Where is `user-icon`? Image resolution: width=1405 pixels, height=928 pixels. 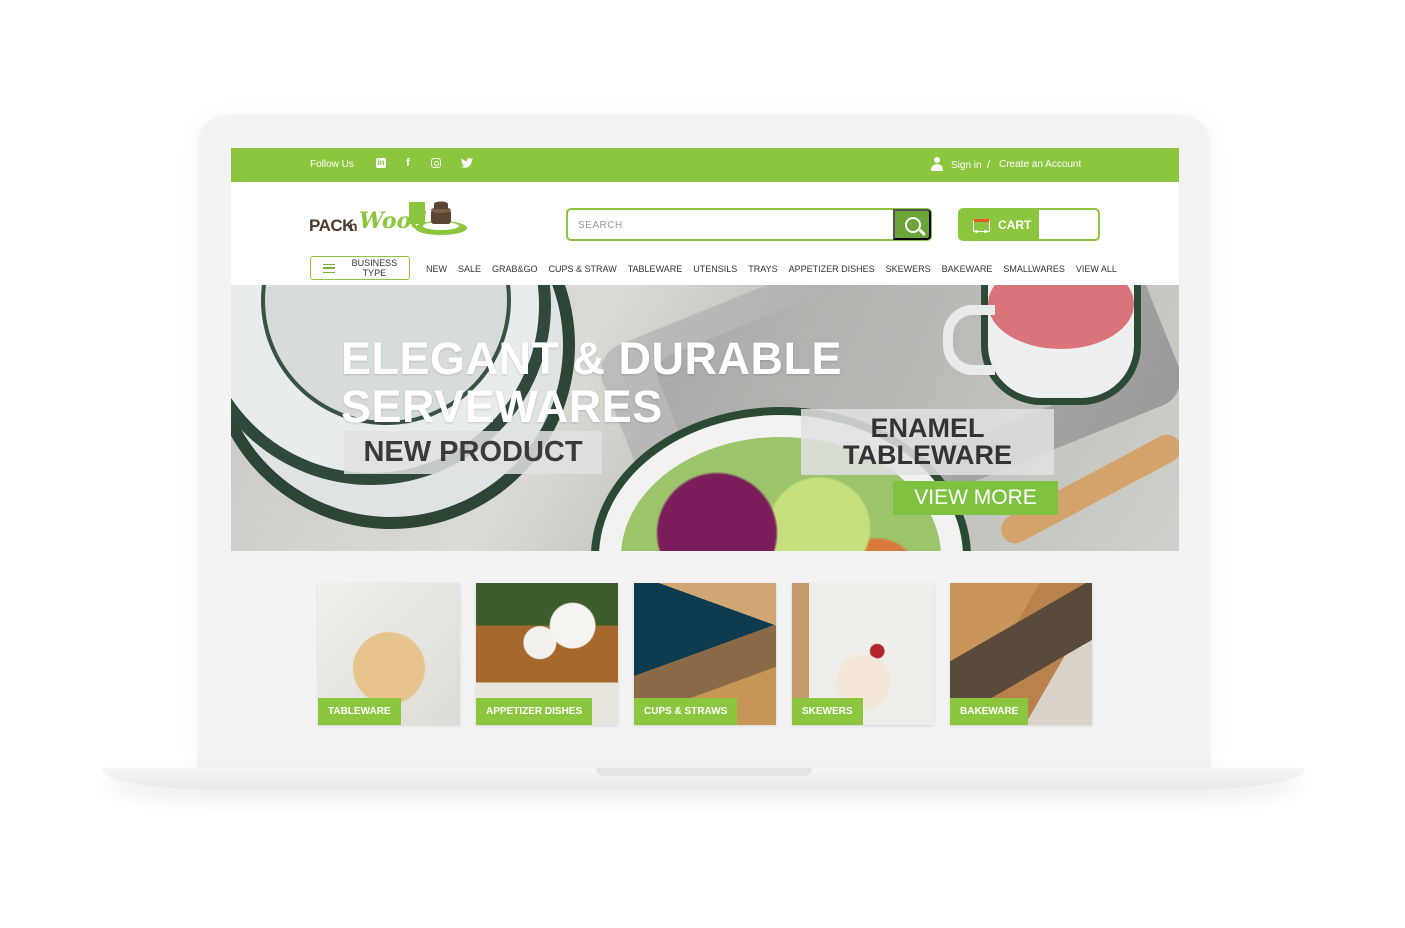
user-icon is located at coordinates (937, 164).